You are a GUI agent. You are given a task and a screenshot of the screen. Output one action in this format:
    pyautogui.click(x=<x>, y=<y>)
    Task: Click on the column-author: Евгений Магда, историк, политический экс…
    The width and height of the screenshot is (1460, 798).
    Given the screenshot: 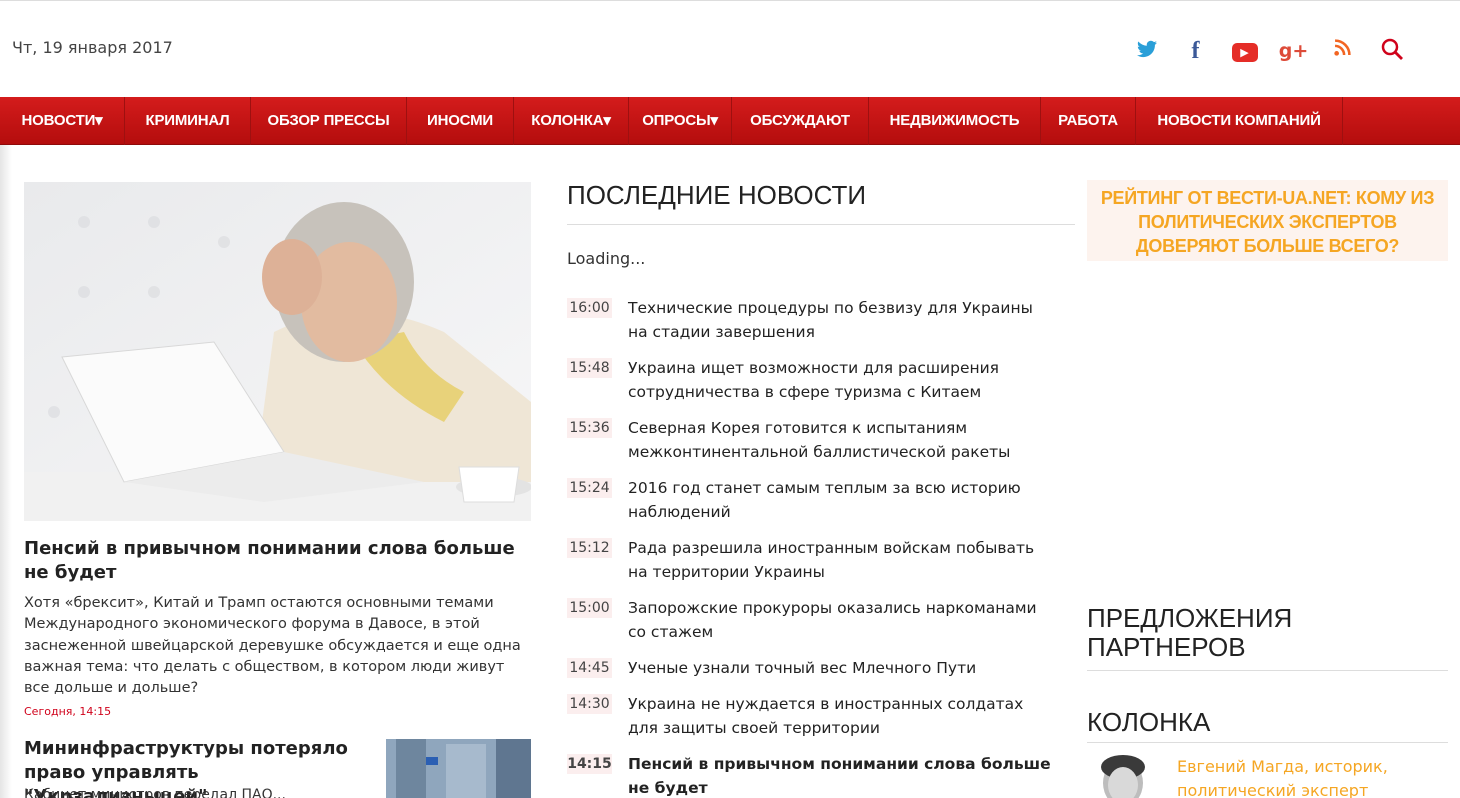 What is the action you would take?
    pyautogui.click(x=1307, y=776)
    